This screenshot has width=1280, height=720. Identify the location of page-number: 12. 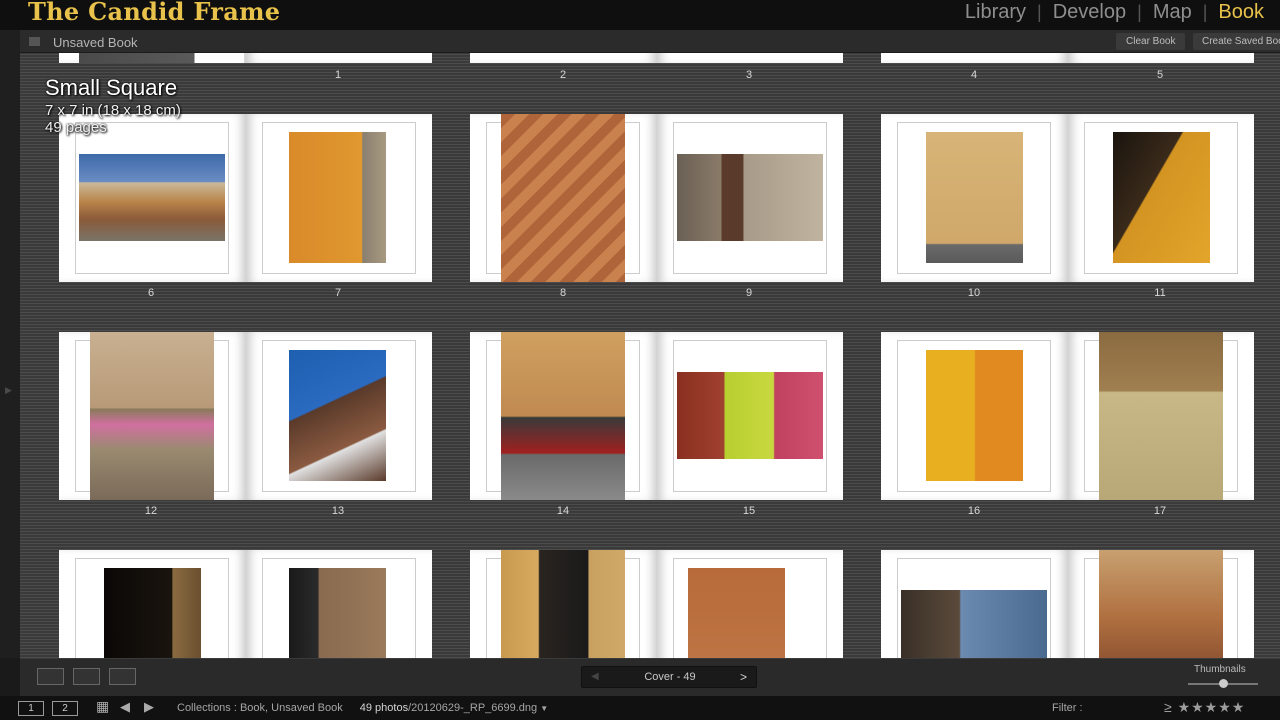
(151, 511).